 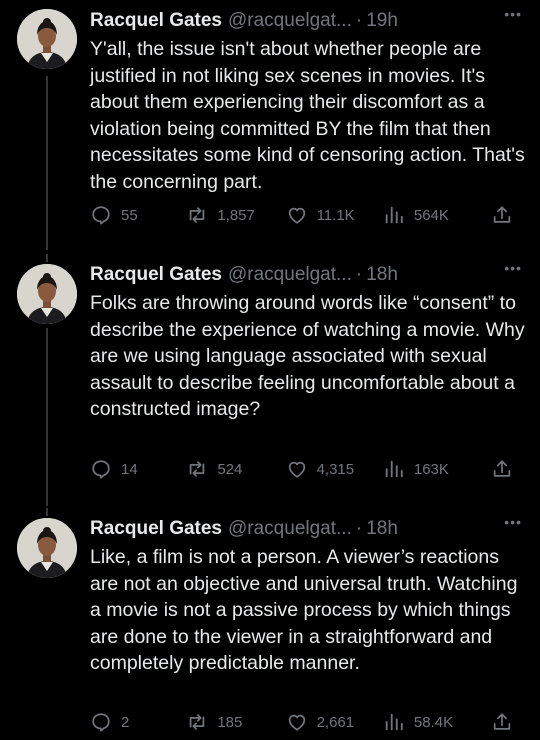 I want to click on reply-button: 55, so click(x=138, y=215).